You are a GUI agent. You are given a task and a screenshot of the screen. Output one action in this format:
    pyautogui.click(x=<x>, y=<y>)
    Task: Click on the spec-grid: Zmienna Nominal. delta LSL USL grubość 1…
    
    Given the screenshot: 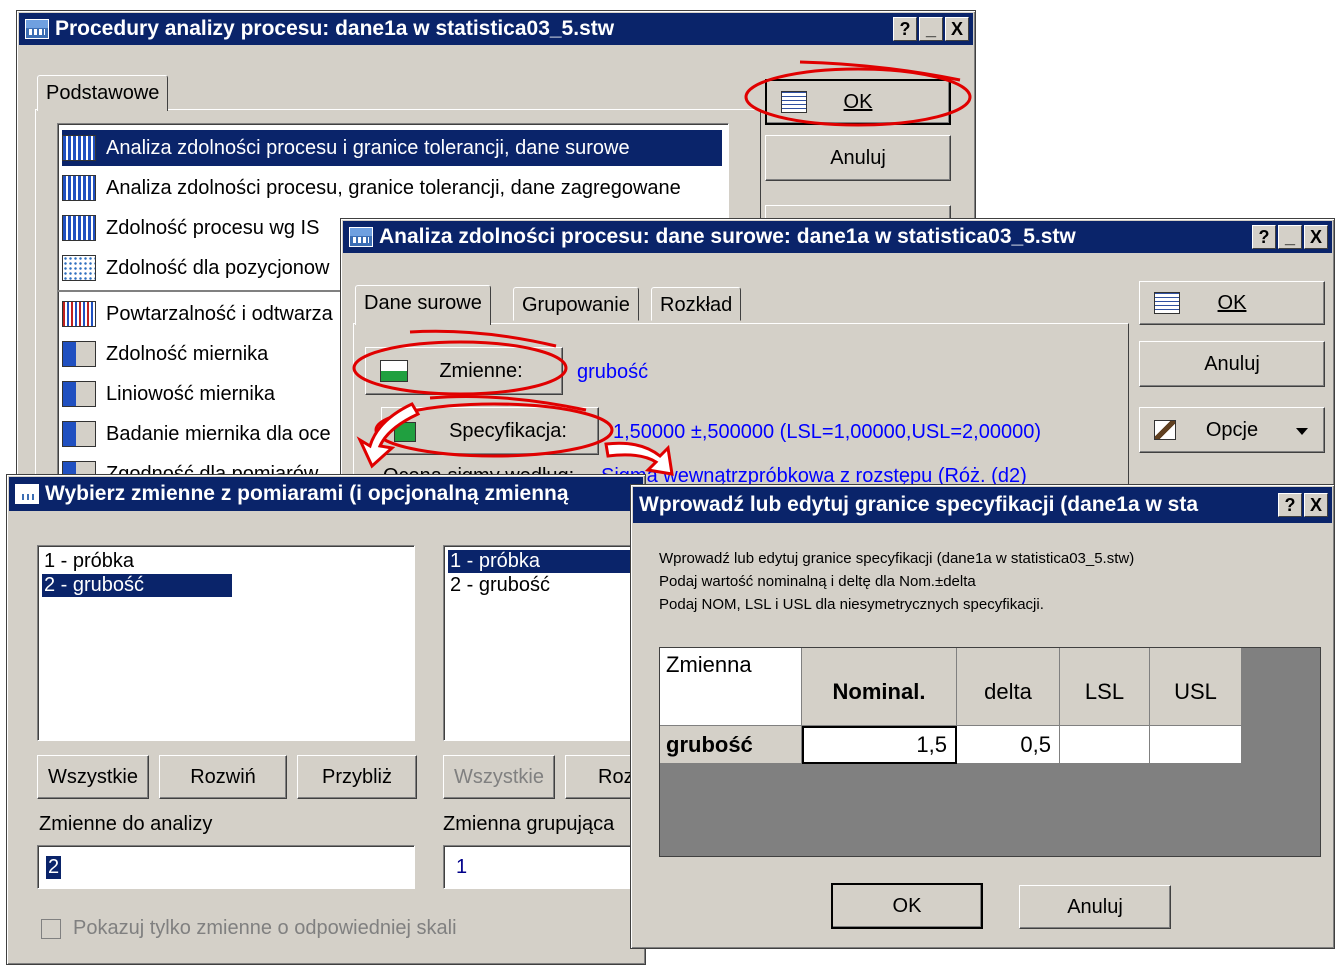 What is the action you would take?
    pyautogui.click(x=990, y=752)
    